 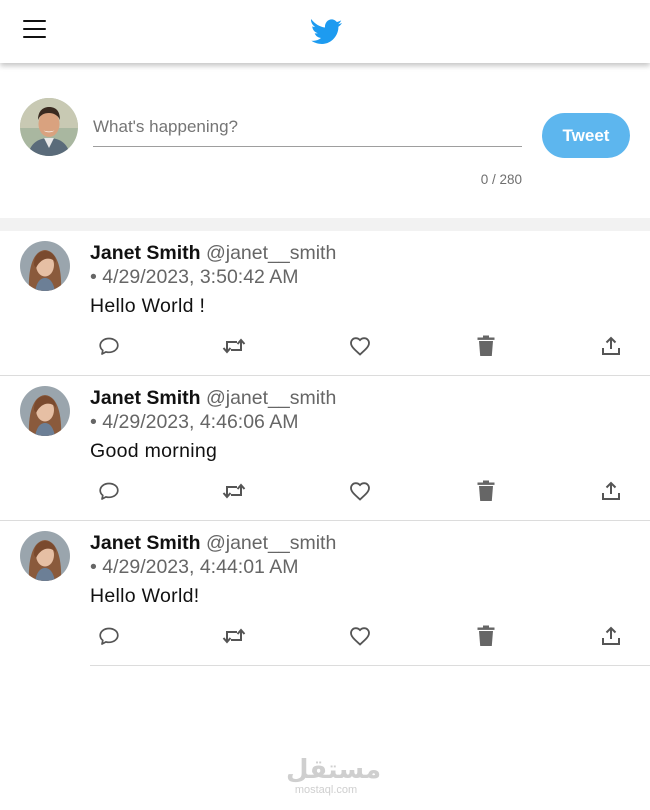 What do you see at coordinates (501, 179) in the screenshot?
I see `character-counter: 0 / 280` at bounding box center [501, 179].